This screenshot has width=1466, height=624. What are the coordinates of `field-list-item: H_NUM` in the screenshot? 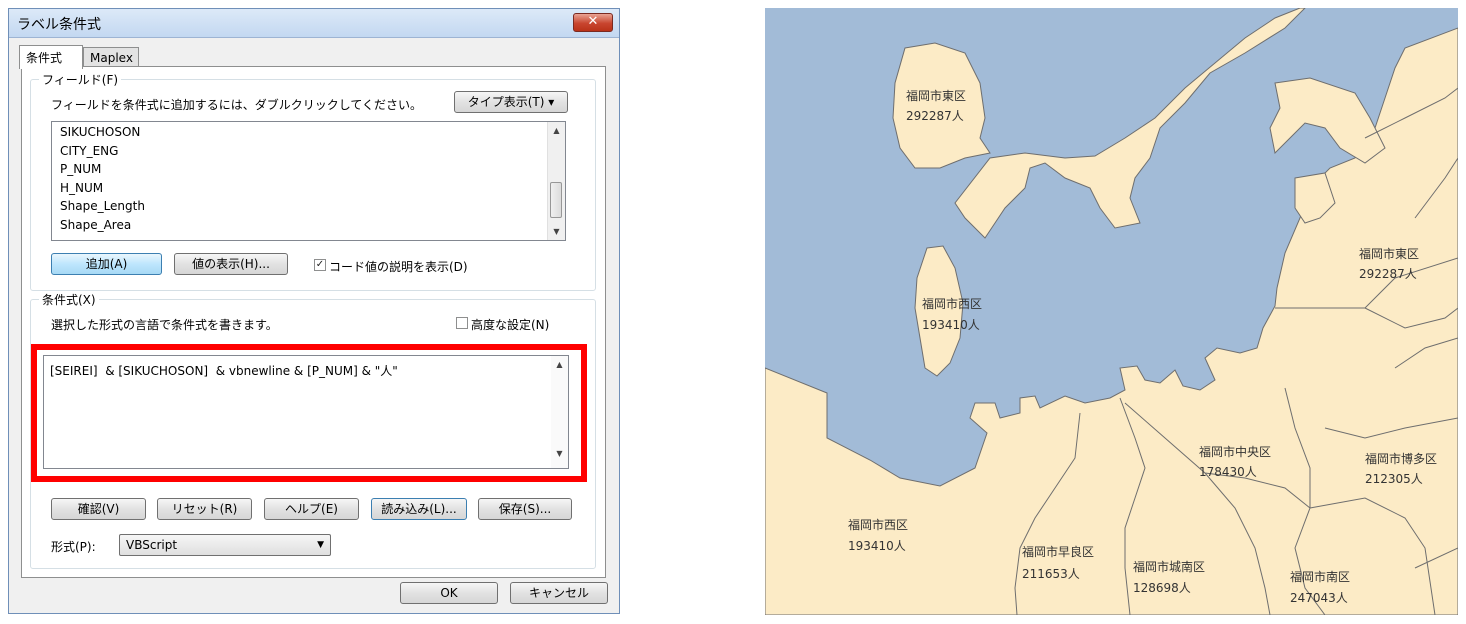 It's located at (81, 188).